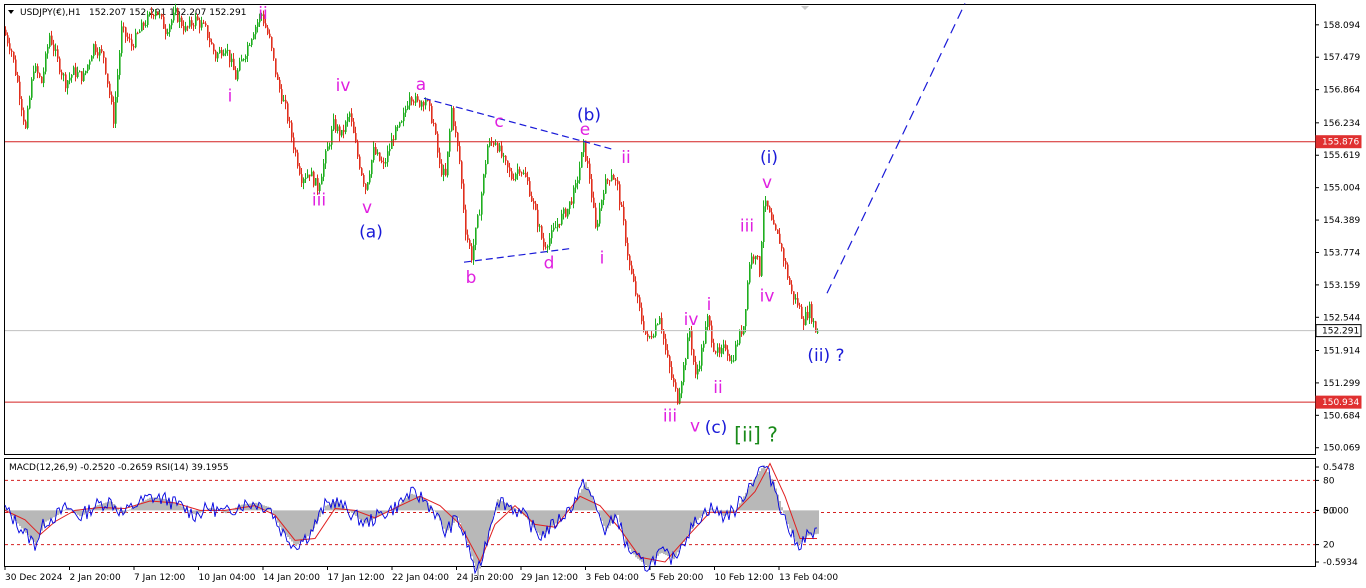  Describe the element at coordinates (498, 122) in the screenshot. I see `wave-label: c` at that location.